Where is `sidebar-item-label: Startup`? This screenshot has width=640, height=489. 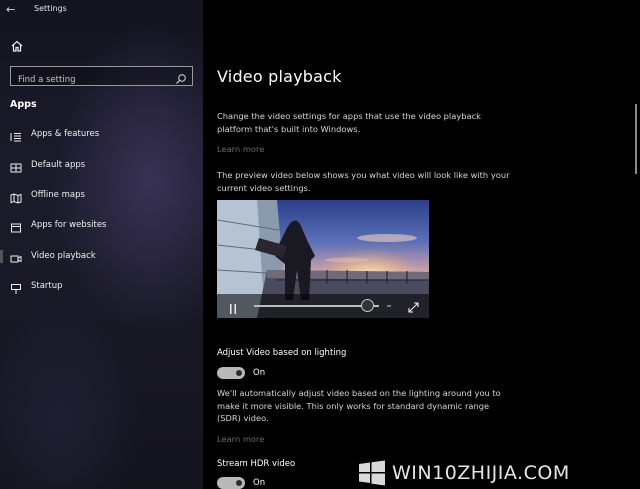
sidebar-item-label: Startup is located at coordinates (47, 286).